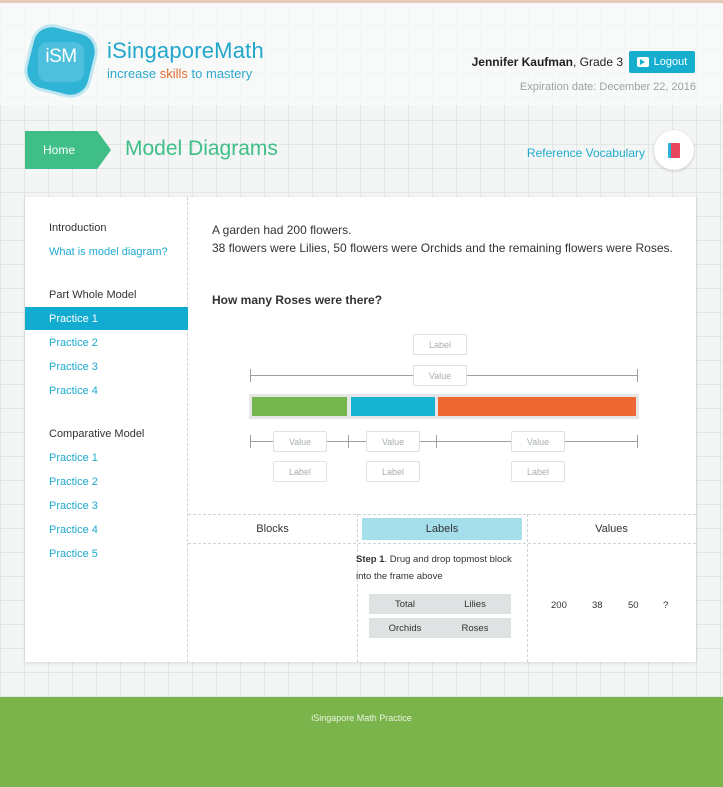 This screenshot has width=723, height=787. Describe the element at coordinates (370, 559) in the screenshot. I see `step-number: Step 1` at that location.